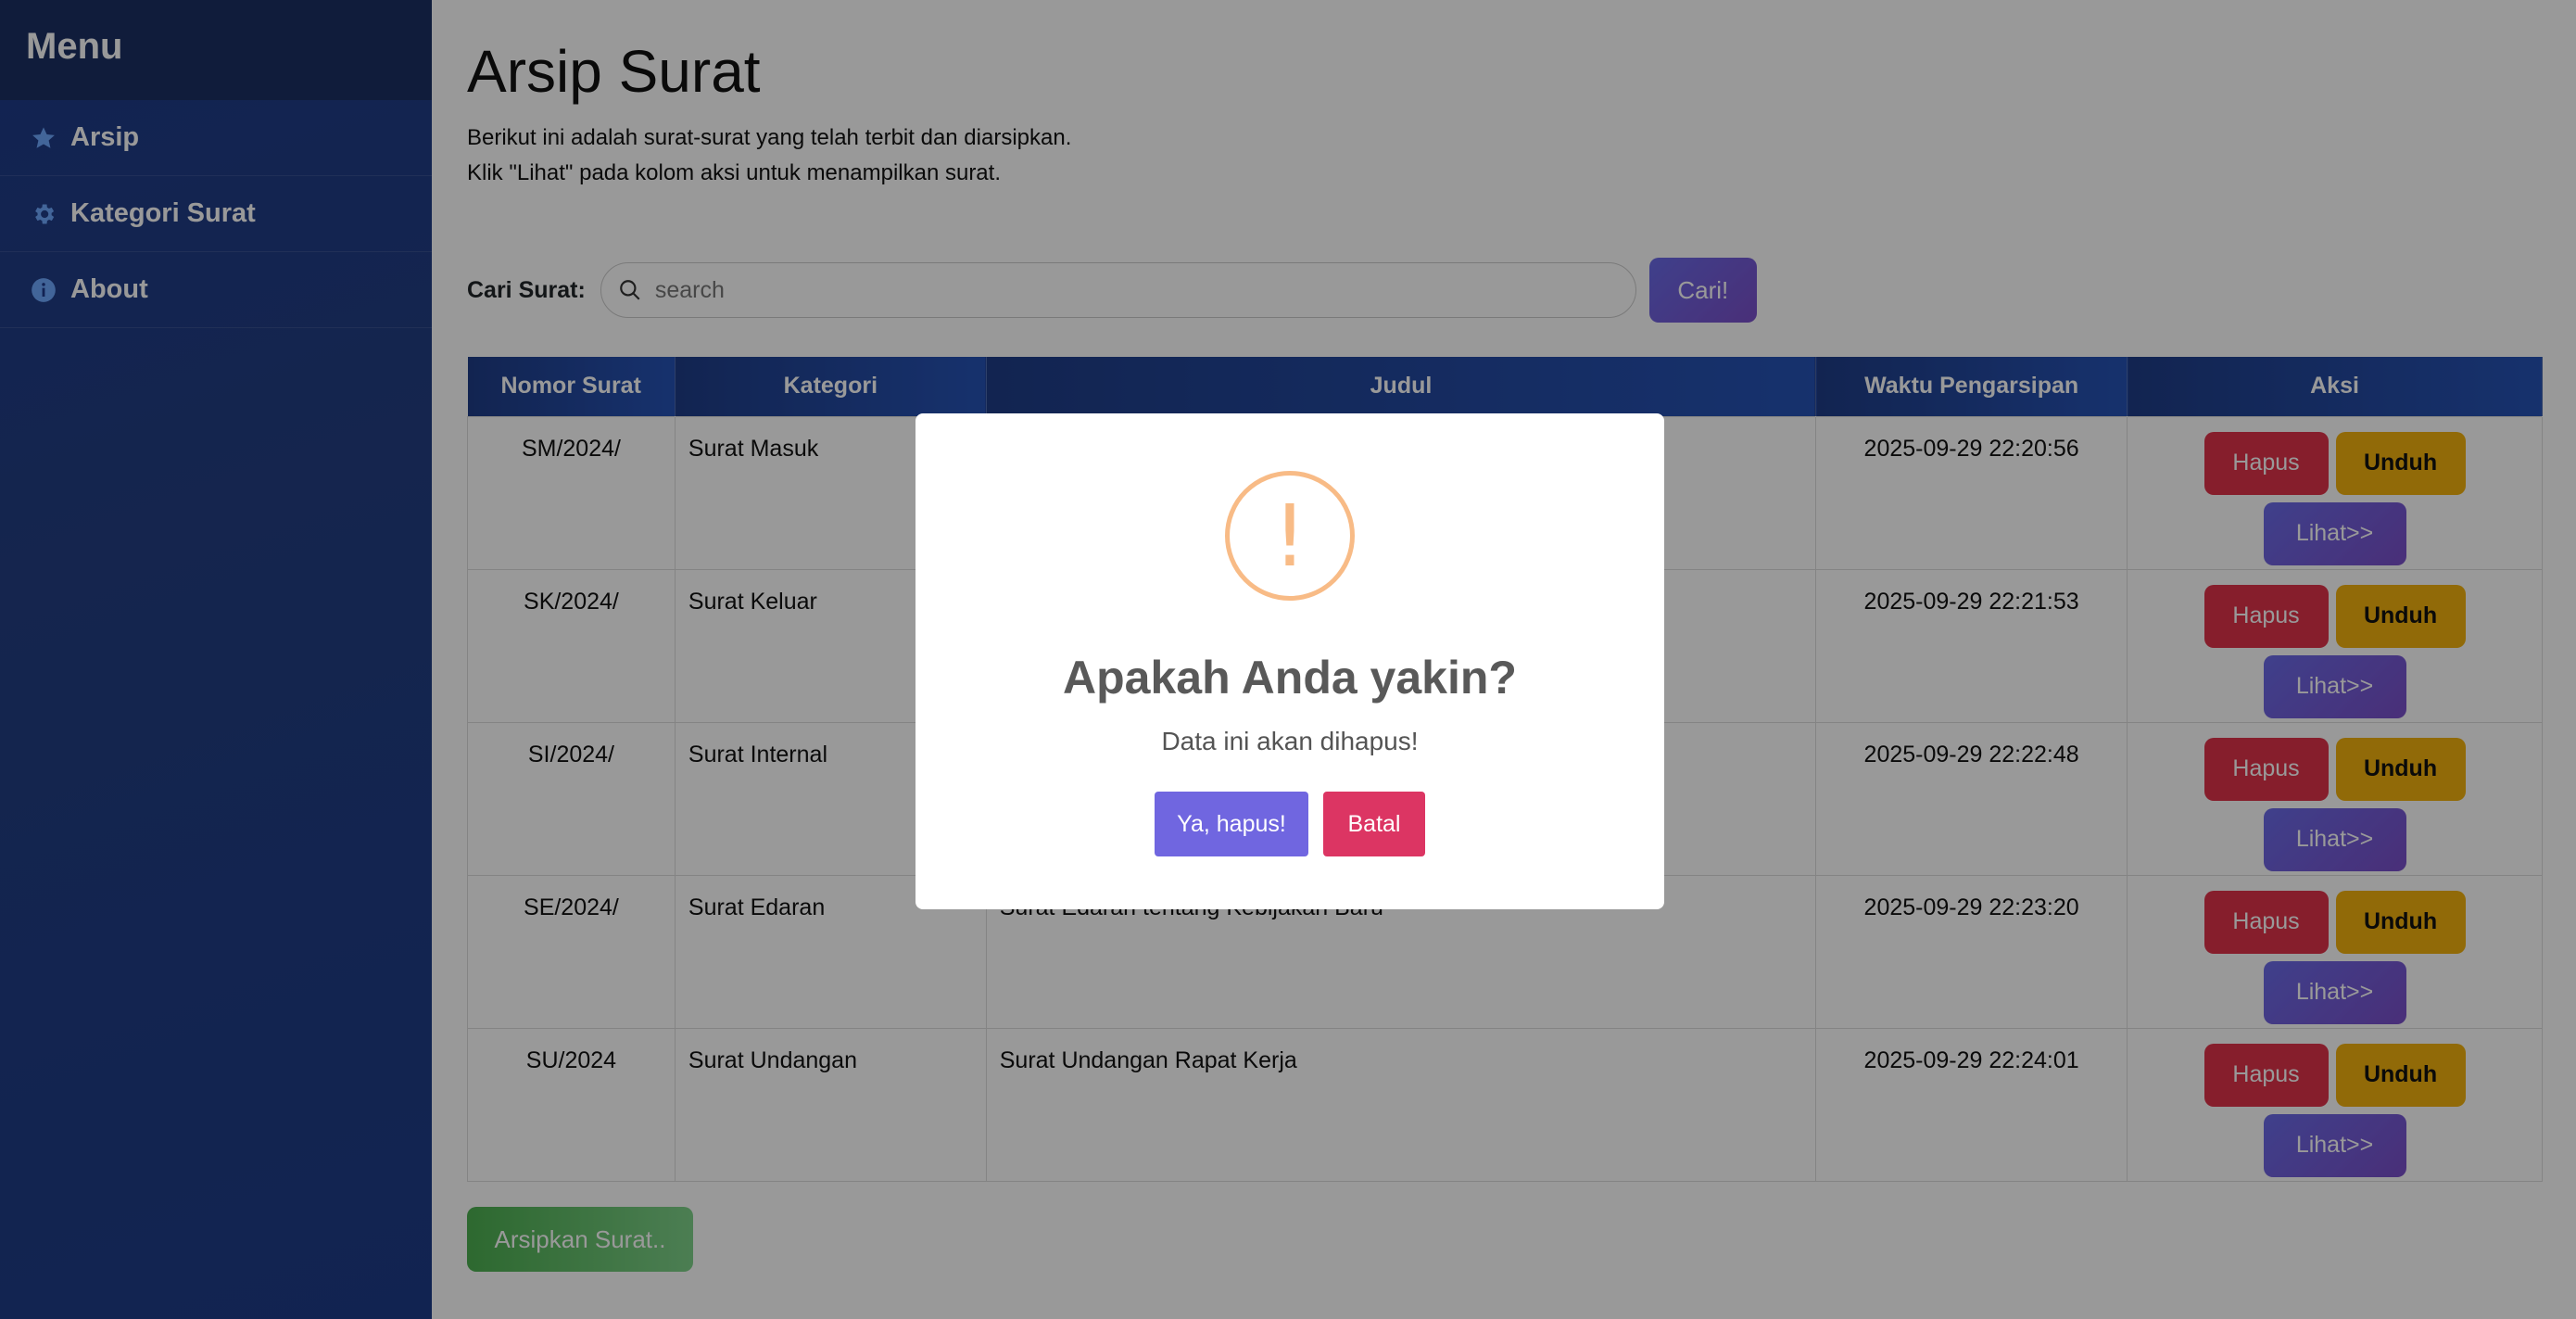  Describe the element at coordinates (1290, 536) in the screenshot. I see `warning-icon: !` at that location.